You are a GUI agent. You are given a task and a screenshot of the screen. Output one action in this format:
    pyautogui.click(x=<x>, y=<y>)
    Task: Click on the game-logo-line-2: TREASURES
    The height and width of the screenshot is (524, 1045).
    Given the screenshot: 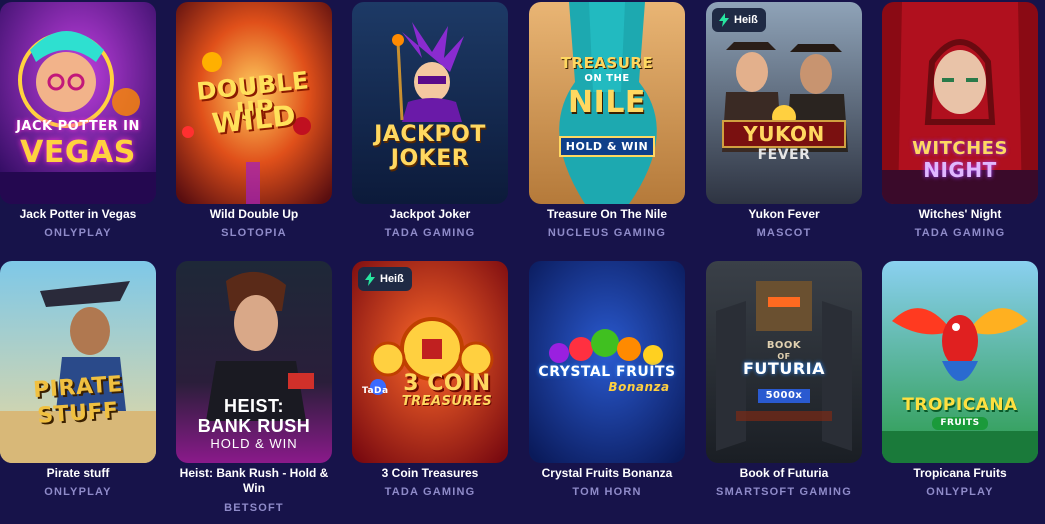 What is the action you would take?
    pyautogui.click(x=447, y=401)
    